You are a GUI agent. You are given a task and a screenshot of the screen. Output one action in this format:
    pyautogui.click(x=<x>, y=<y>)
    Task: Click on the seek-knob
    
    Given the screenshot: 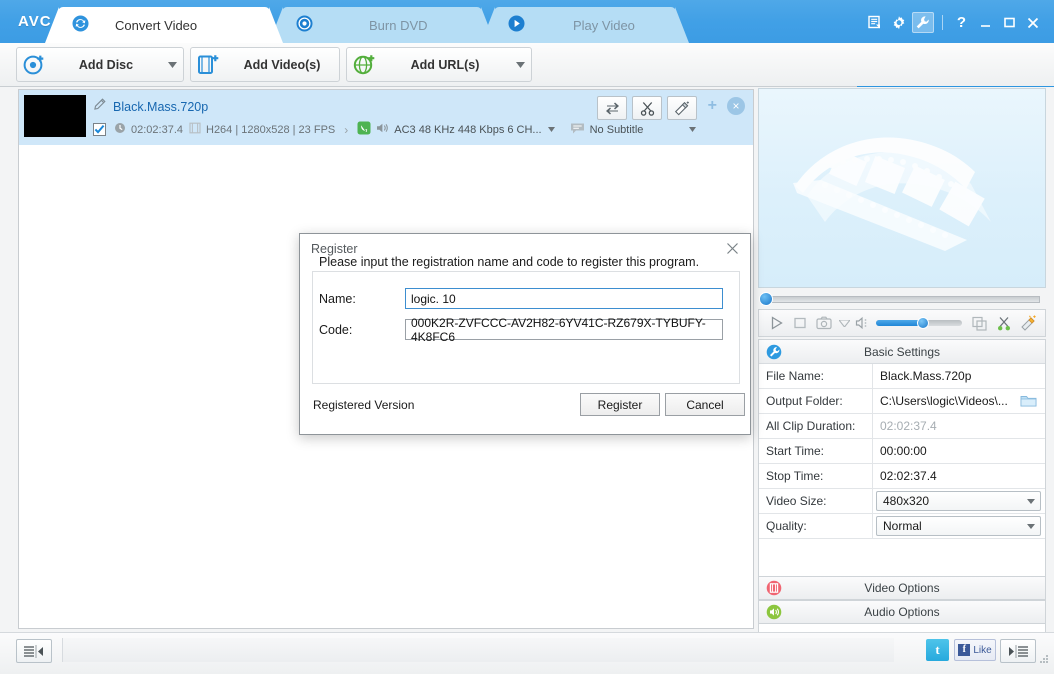 What is the action you would take?
    pyautogui.click(x=766, y=299)
    